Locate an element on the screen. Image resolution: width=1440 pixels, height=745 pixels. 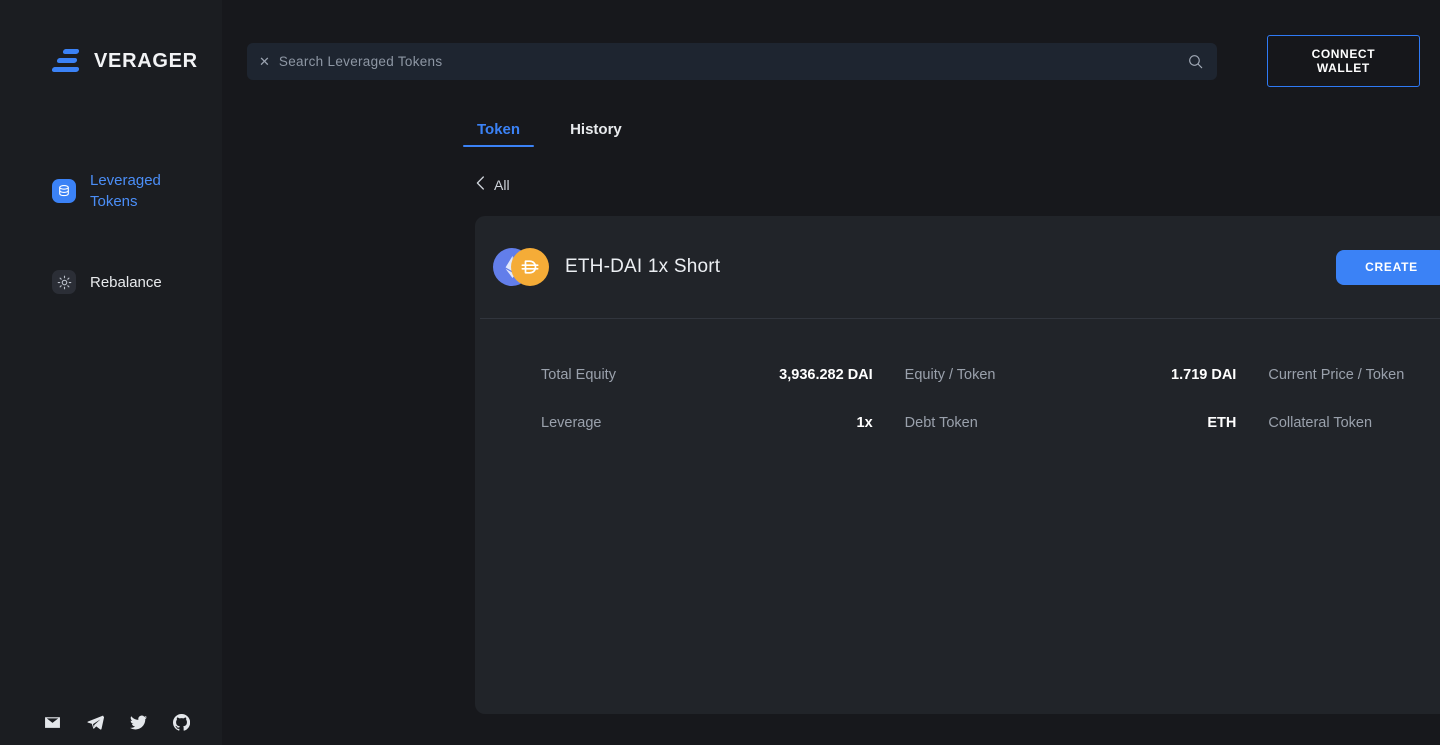
stat-label: Debt Token is located at coordinates (941, 423).